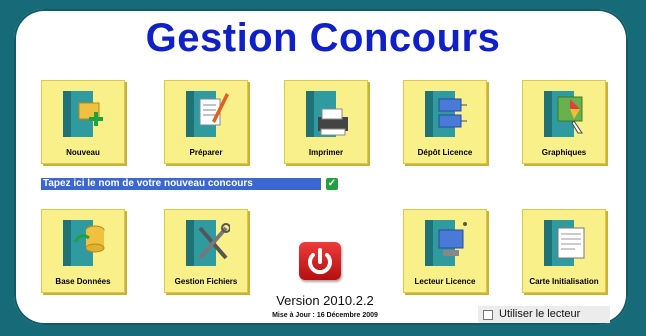 The width and height of the screenshot is (646, 336). Describe the element at coordinates (208, 243) in the screenshot. I see `folder-tools-icon` at that location.